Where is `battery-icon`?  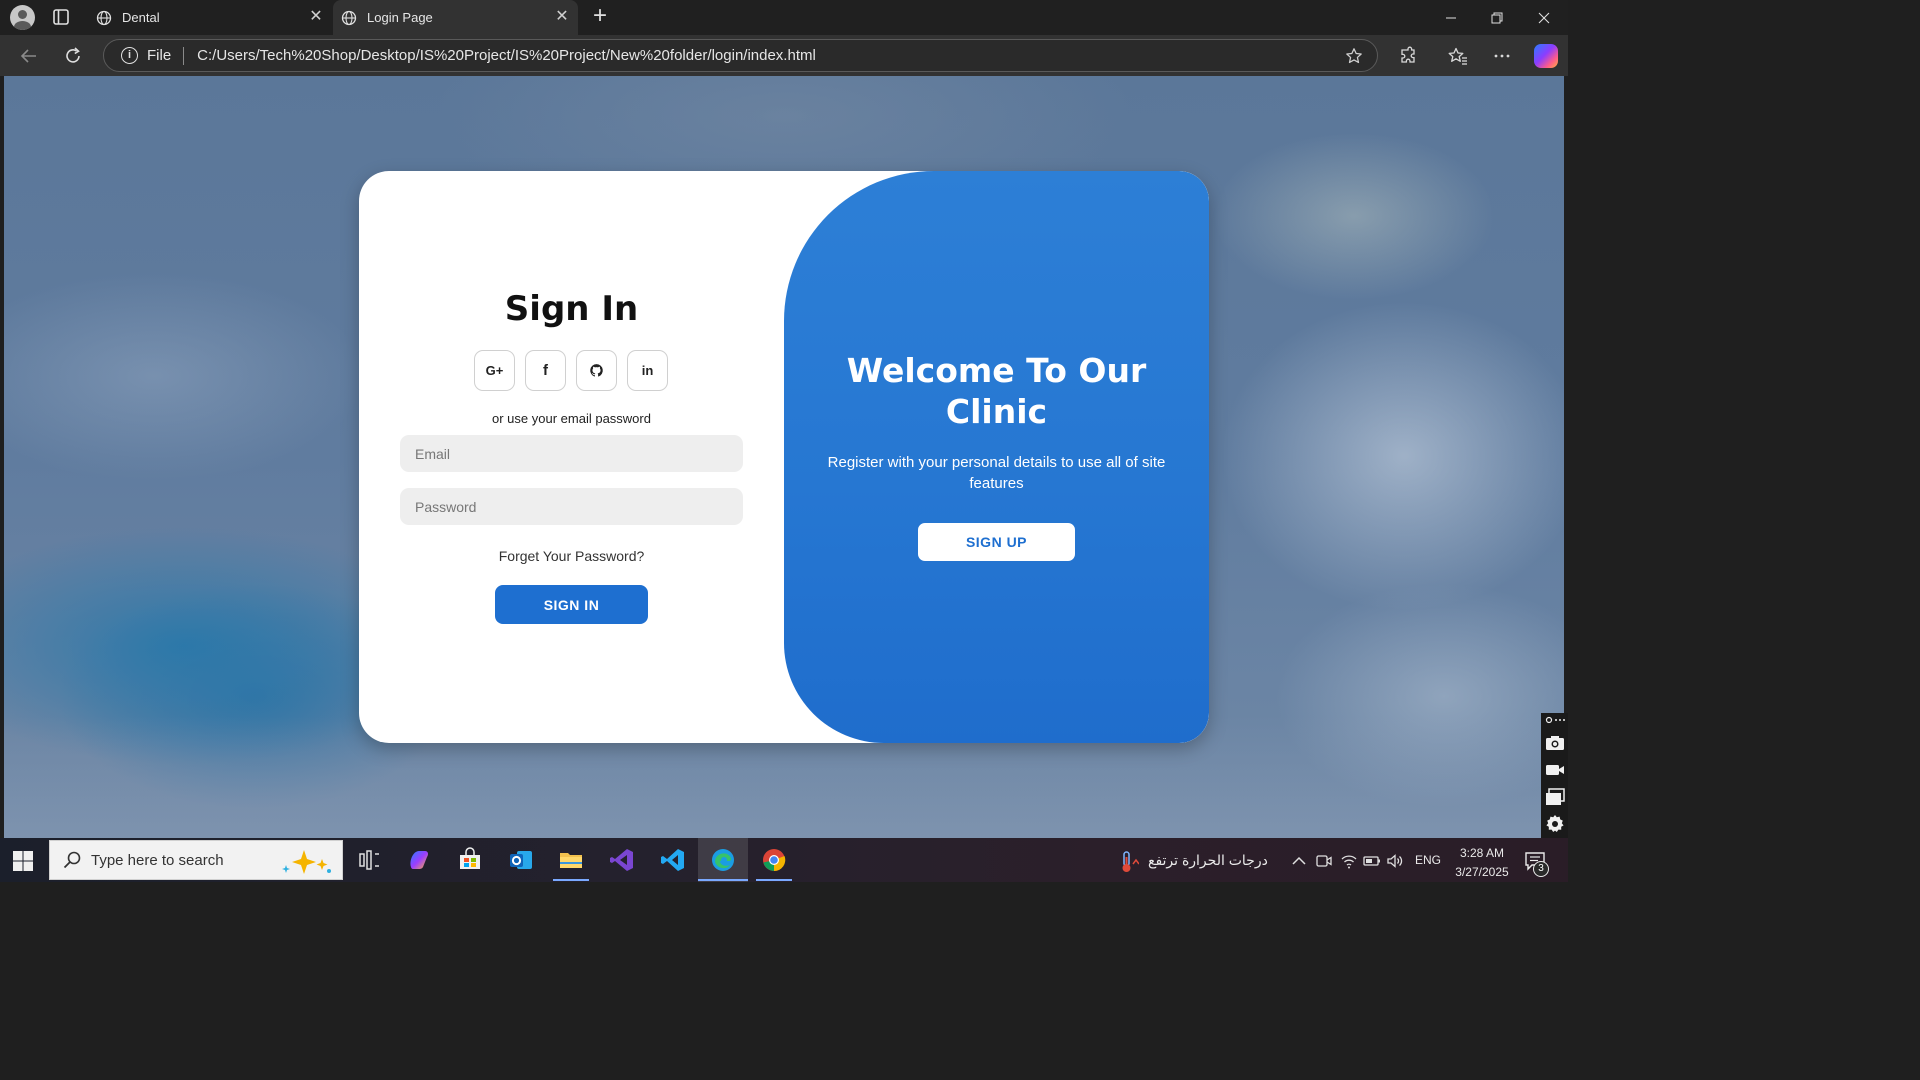
battery-icon is located at coordinates (1372, 861).